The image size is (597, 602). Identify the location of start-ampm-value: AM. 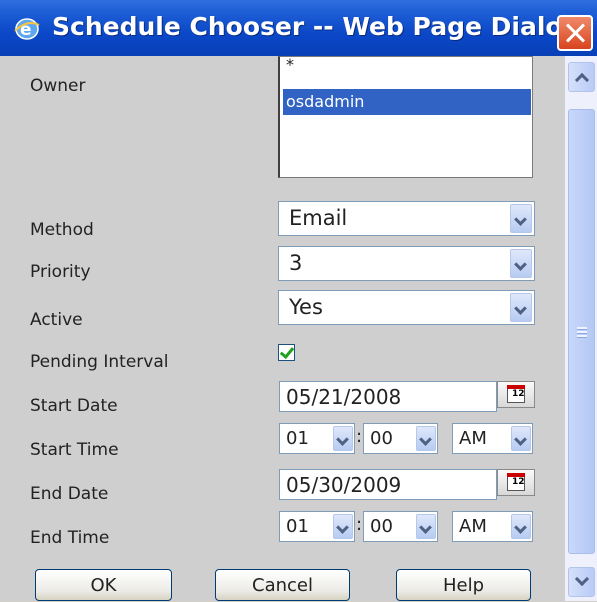
(473, 438).